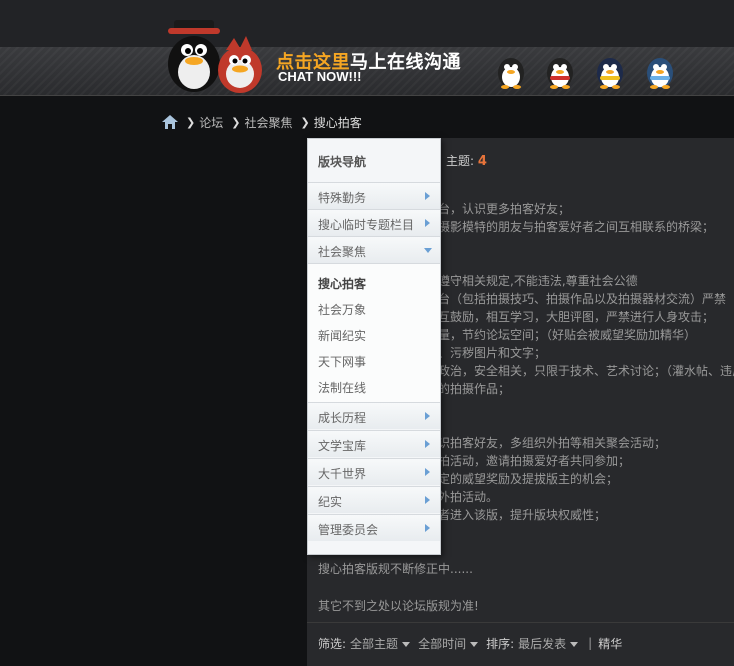 The width and height of the screenshot is (734, 666). Describe the element at coordinates (448, 643) in the screenshot. I see `all-time-dropdown: 全部时间` at that location.